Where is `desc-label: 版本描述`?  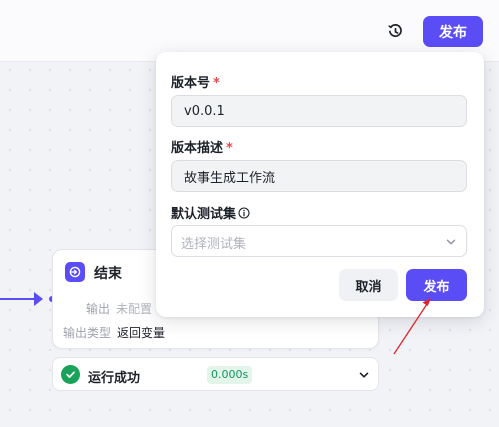 desc-label: 版本描述 is located at coordinates (197, 148).